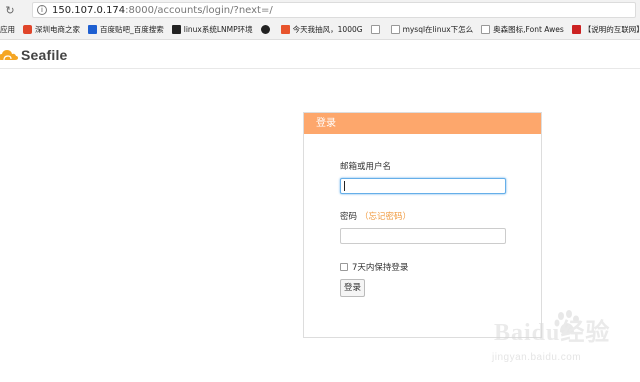 The image size is (640, 382). Describe the element at coordinates (438, 29) in the screenshot. I see `bookmark-label: mysql在linux下怎么` at that location.